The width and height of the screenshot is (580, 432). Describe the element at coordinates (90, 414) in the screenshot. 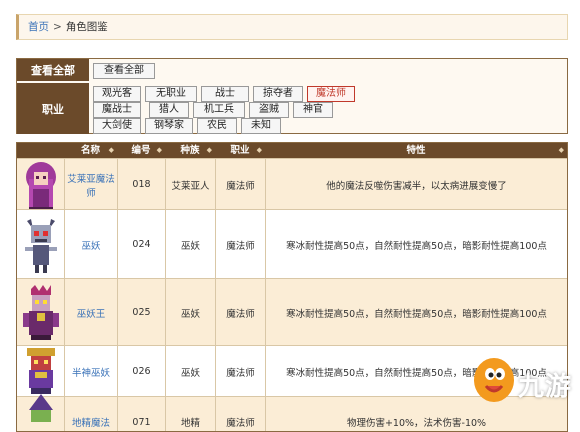

I see `name-cell: 地精魔法` at that location.